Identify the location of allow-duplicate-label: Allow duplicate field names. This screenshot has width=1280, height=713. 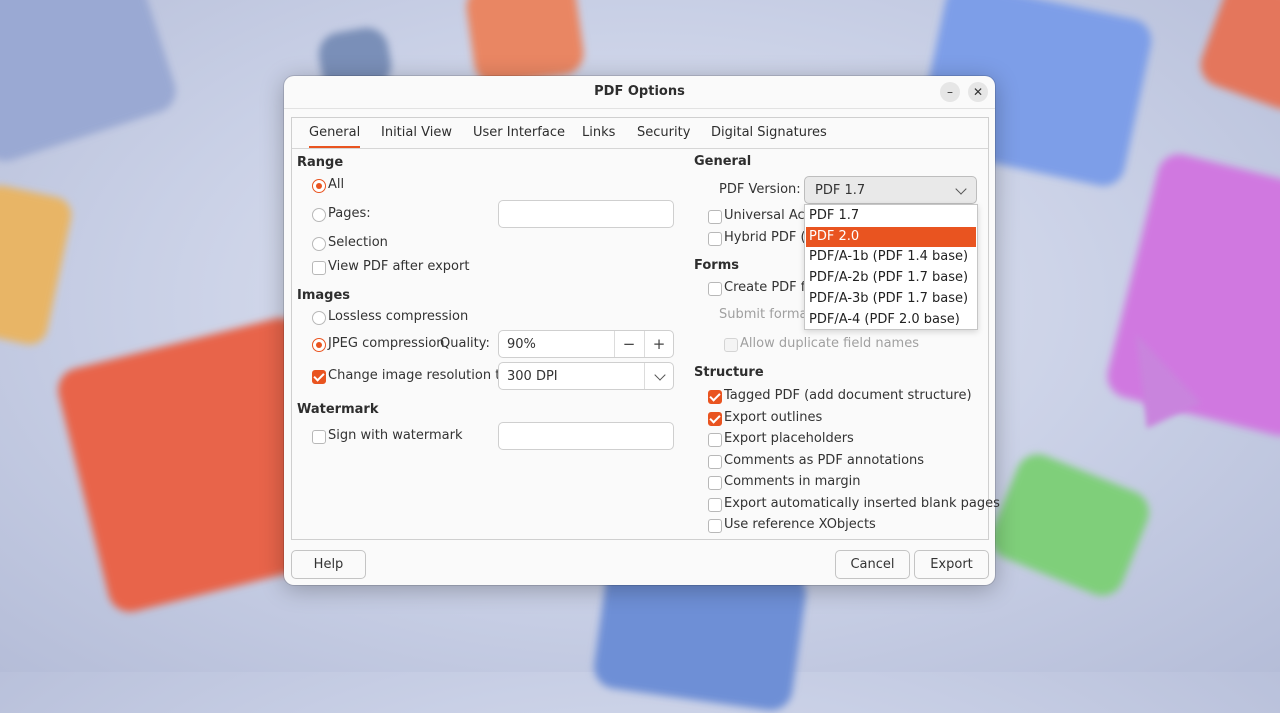
(829, 343).